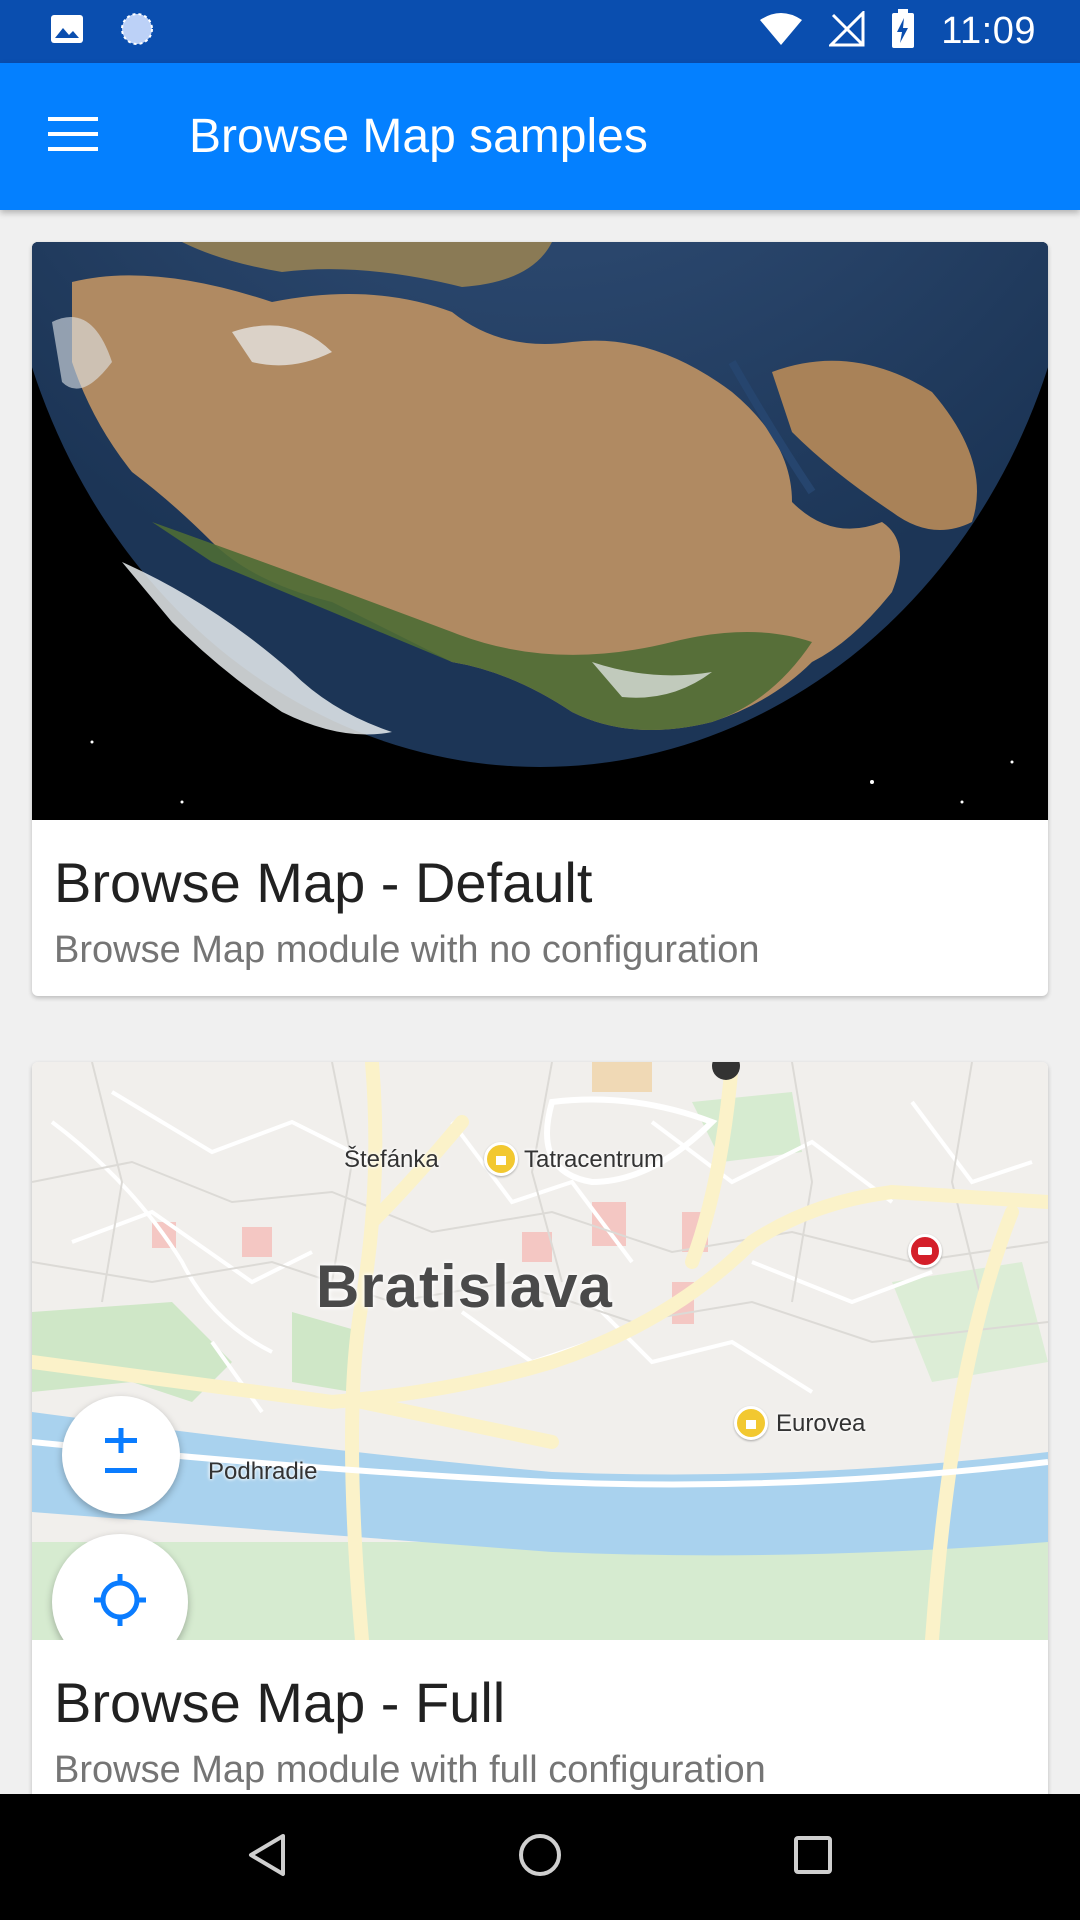 The height and width of the screenshot is (1920, 1080). I want to click on card-description: Browse Map module with no configuration, so click(407, 950).